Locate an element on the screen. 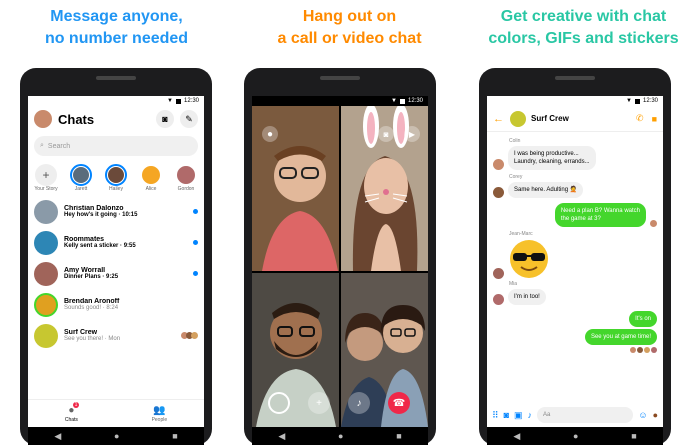  compose-icon: ✎ is located at coordinates (189, 119).